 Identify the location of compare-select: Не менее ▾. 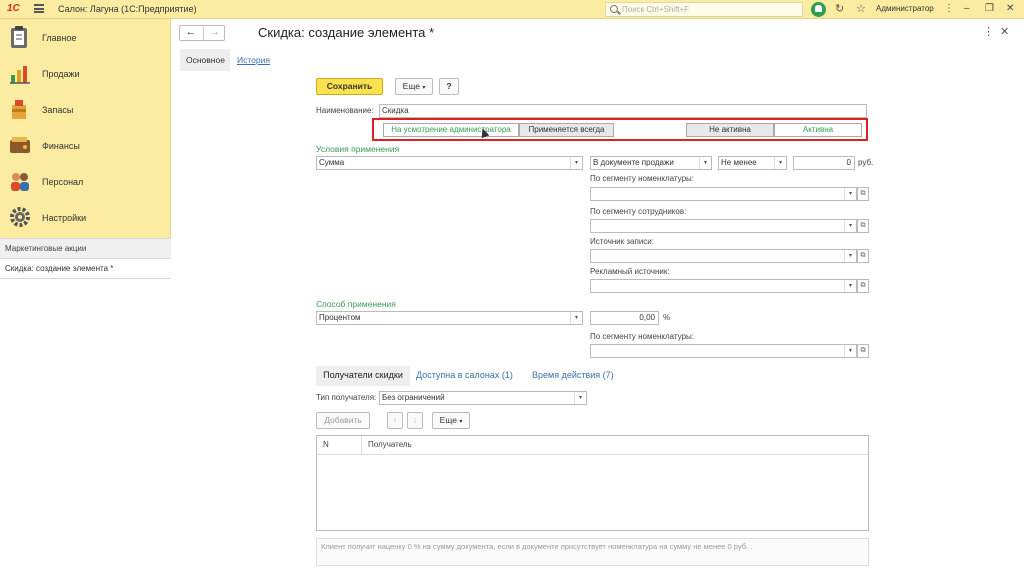
(752, 163).